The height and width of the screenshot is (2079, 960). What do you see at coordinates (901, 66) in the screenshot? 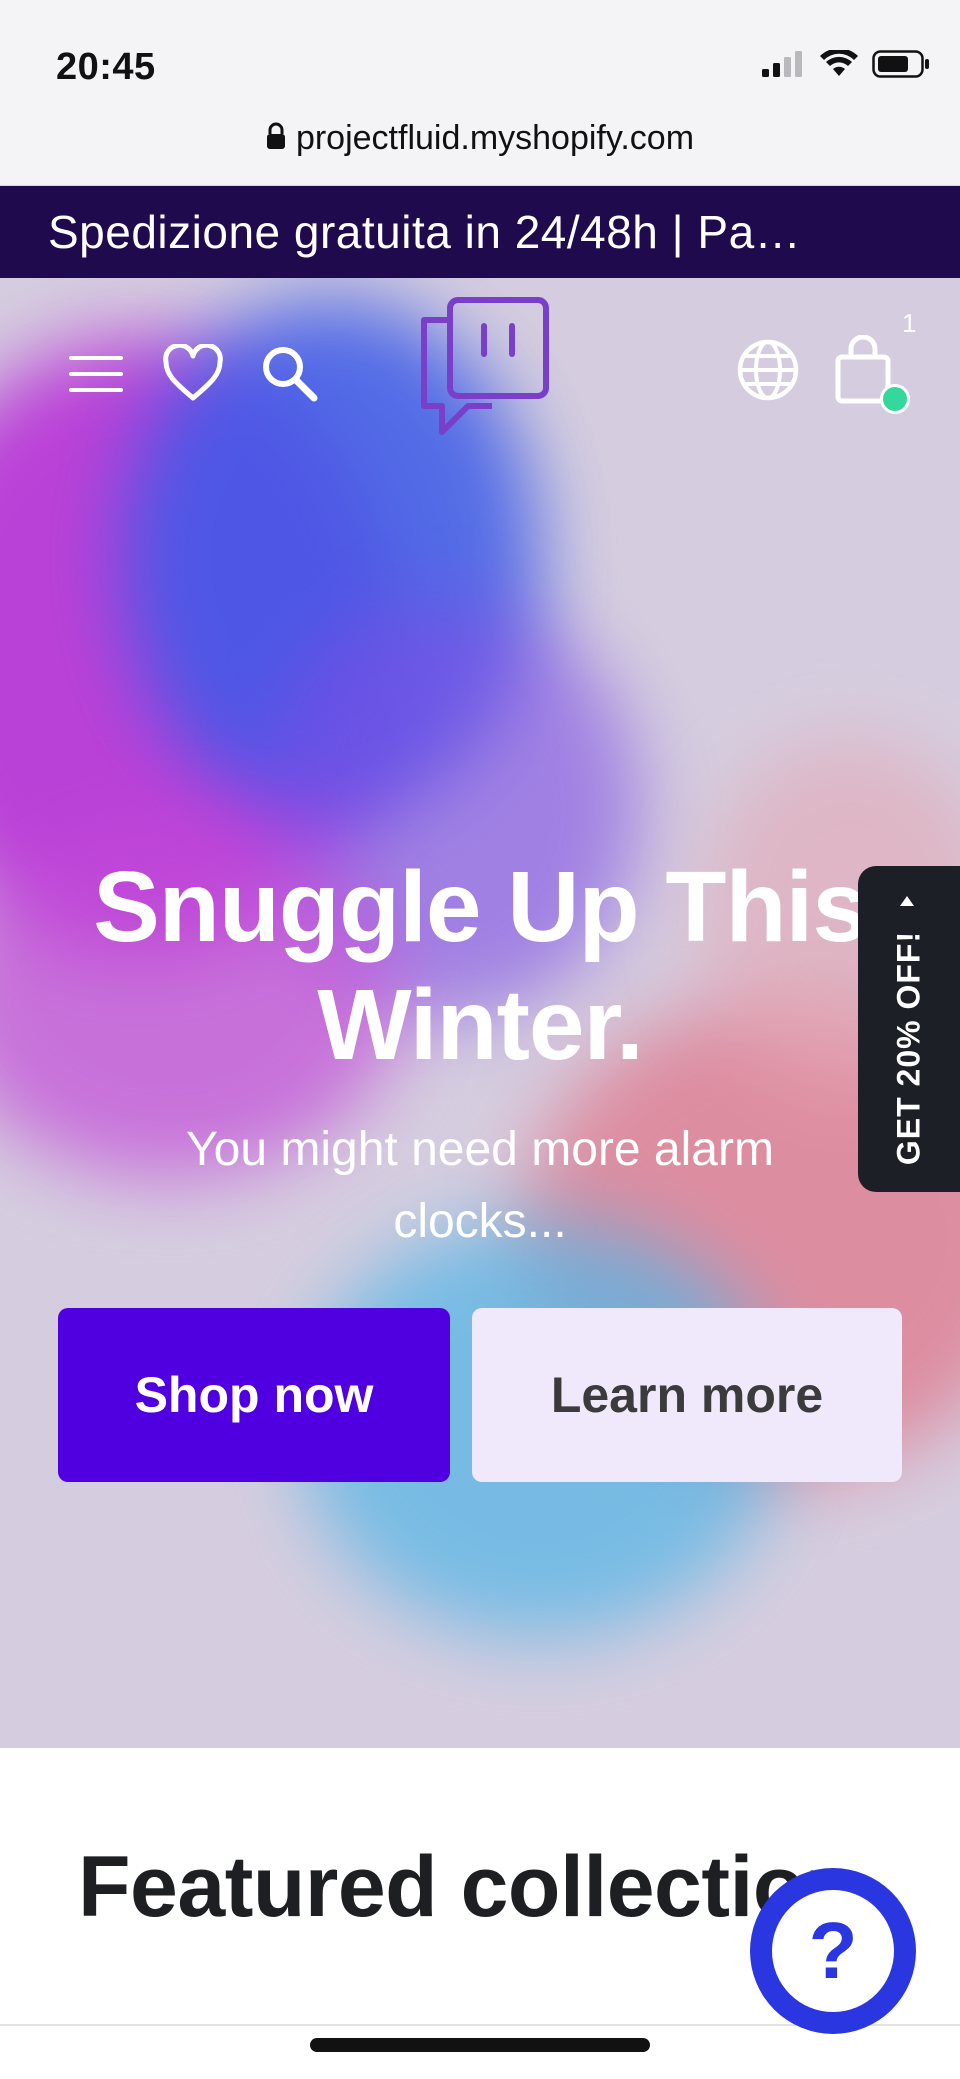
I see `battery-icon` at bounding box center [901, 66].